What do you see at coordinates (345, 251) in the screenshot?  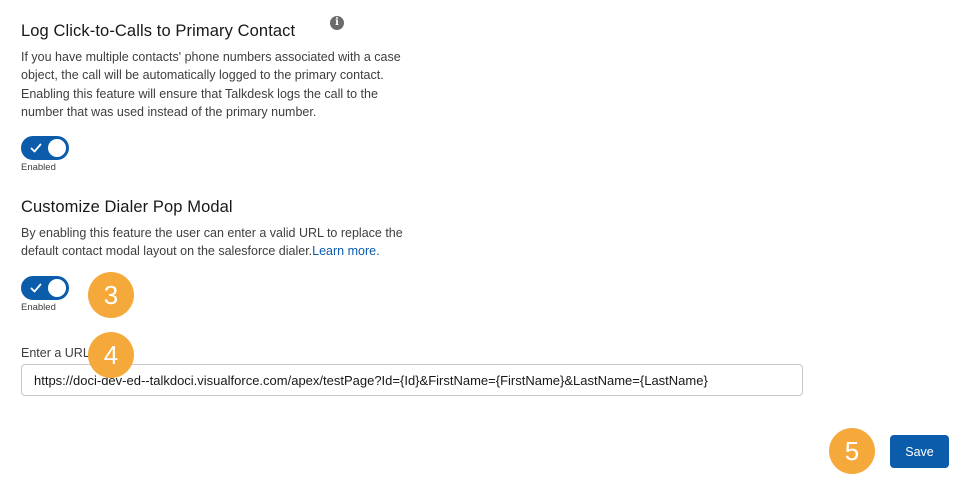 I see `learn-more-link: Learn more.` at bounding box center [345, 251].